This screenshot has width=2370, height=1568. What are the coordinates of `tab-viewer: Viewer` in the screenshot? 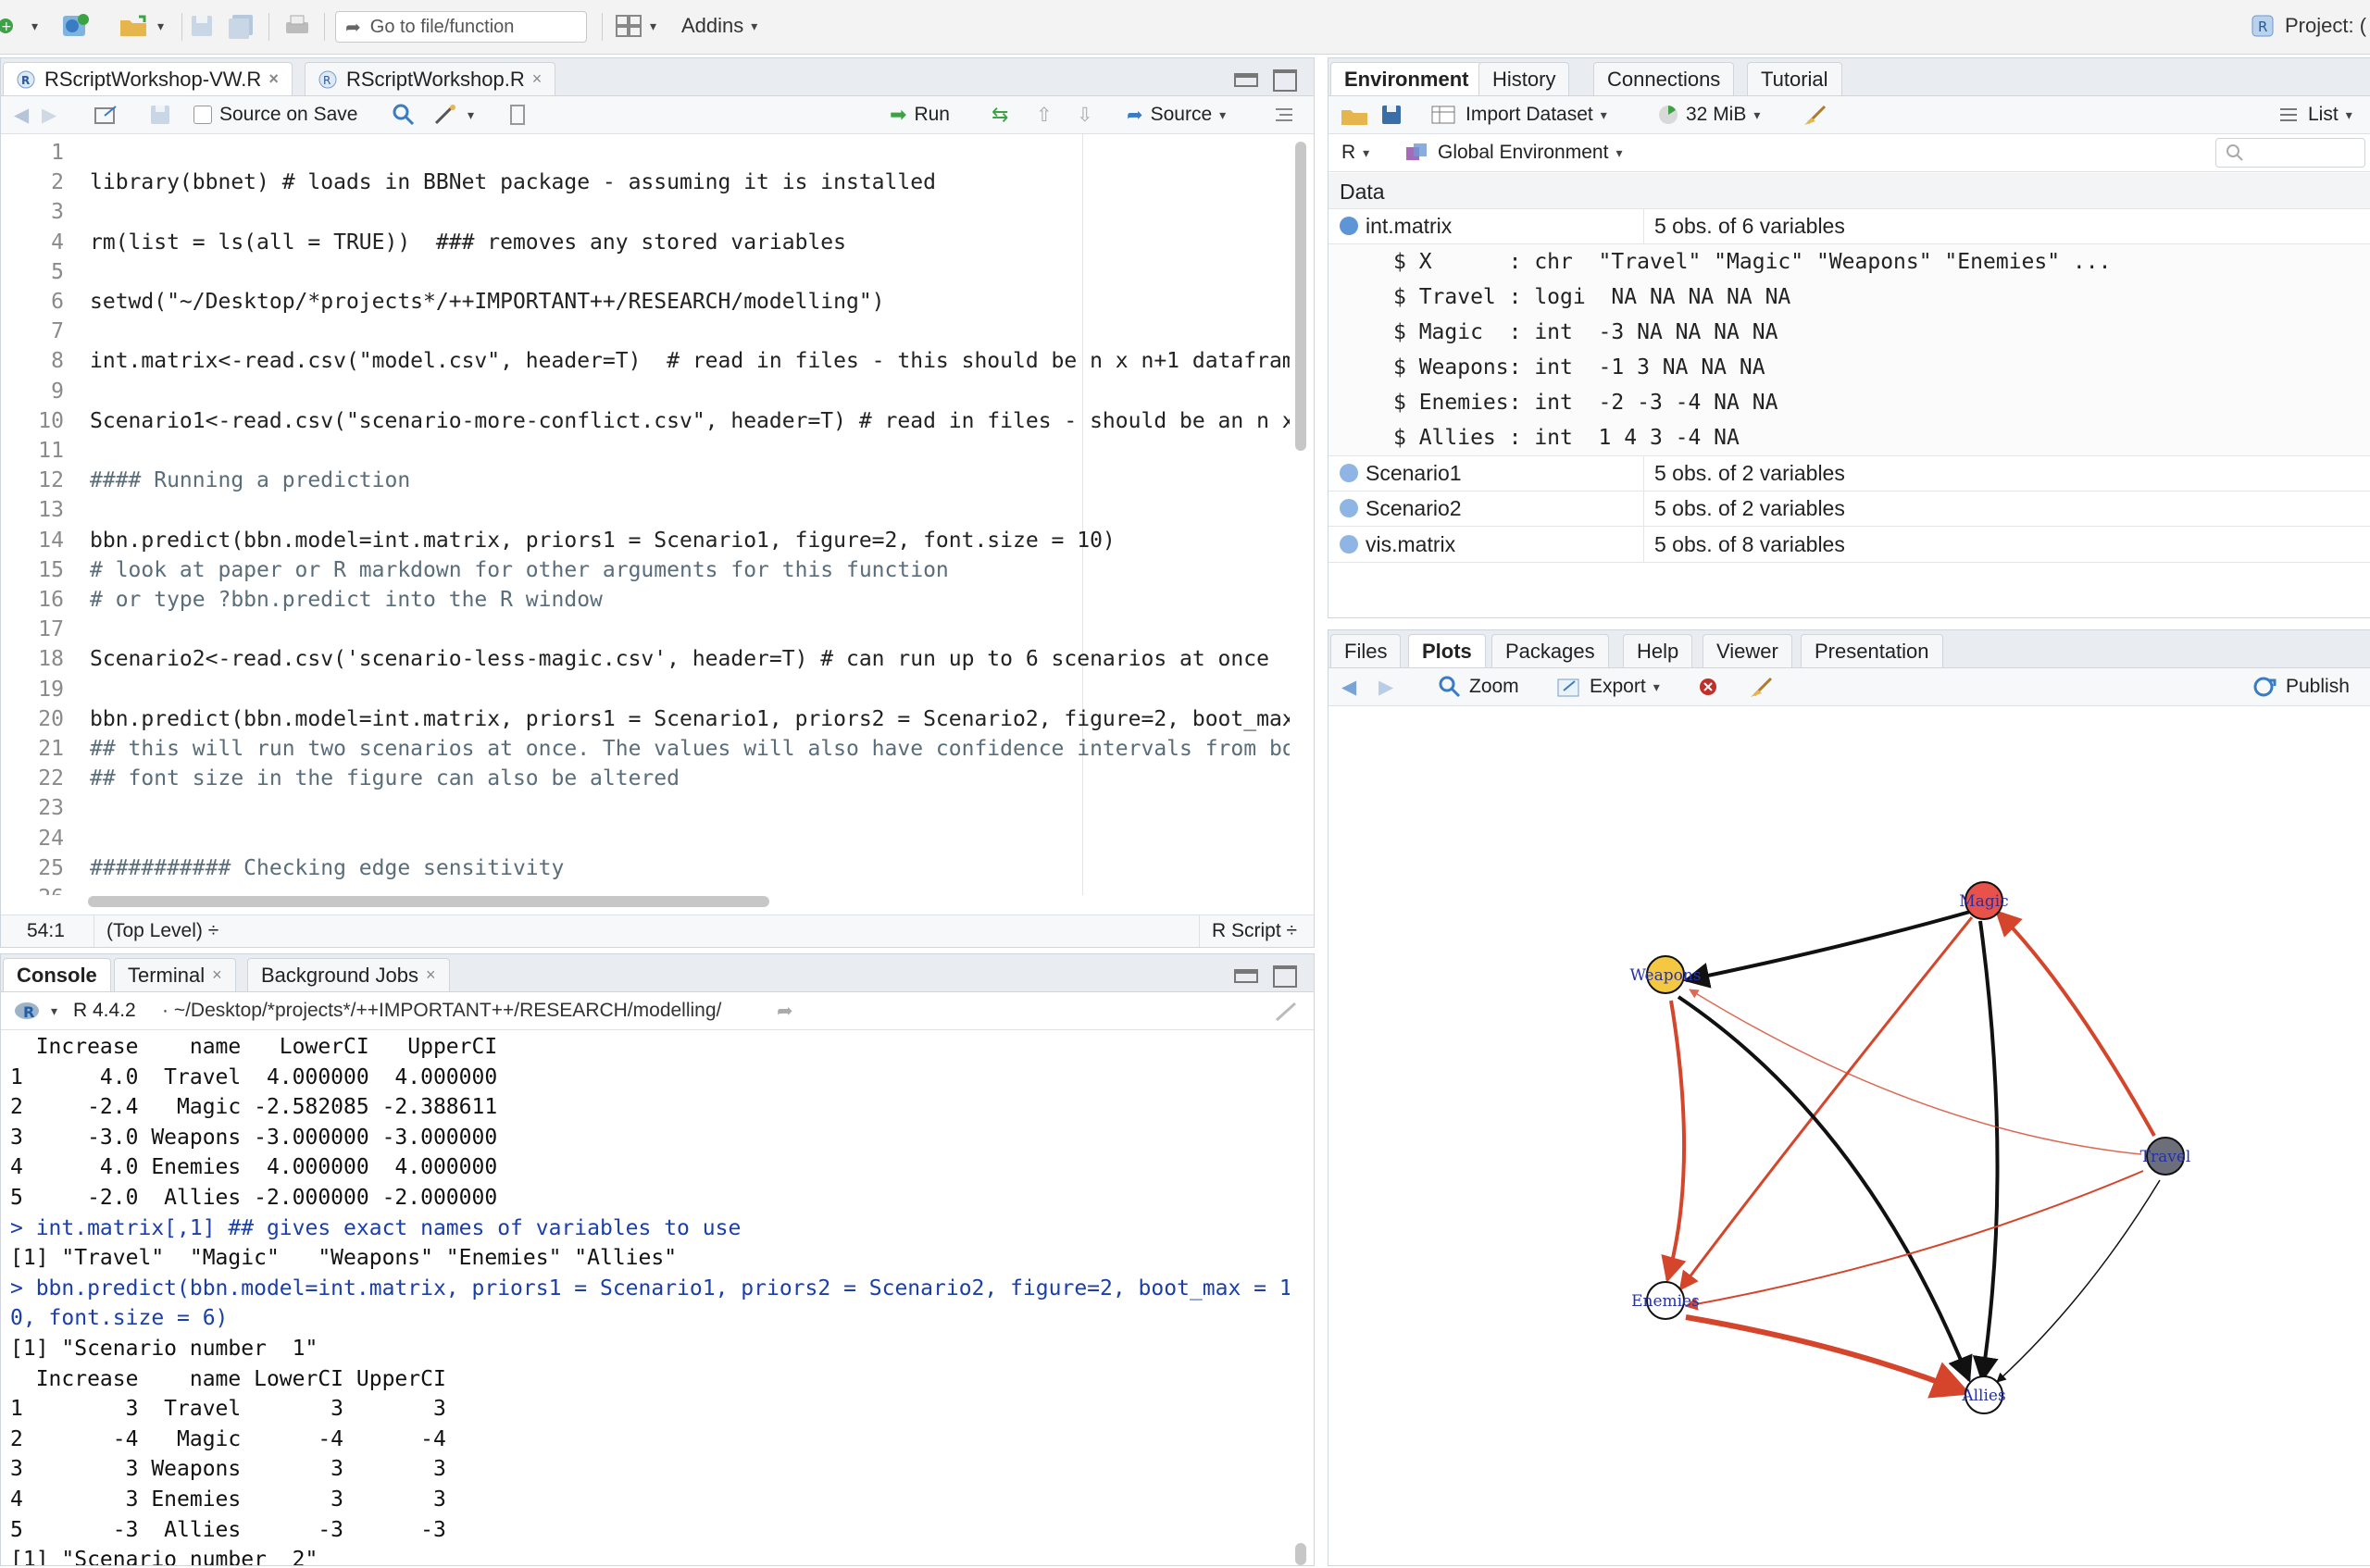 It's located at (1747, 650).